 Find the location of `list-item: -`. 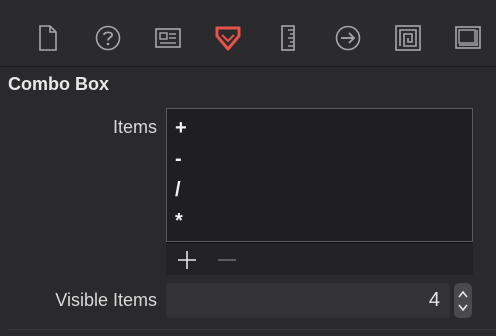

list-item: - is located at coordinates (178, 159).